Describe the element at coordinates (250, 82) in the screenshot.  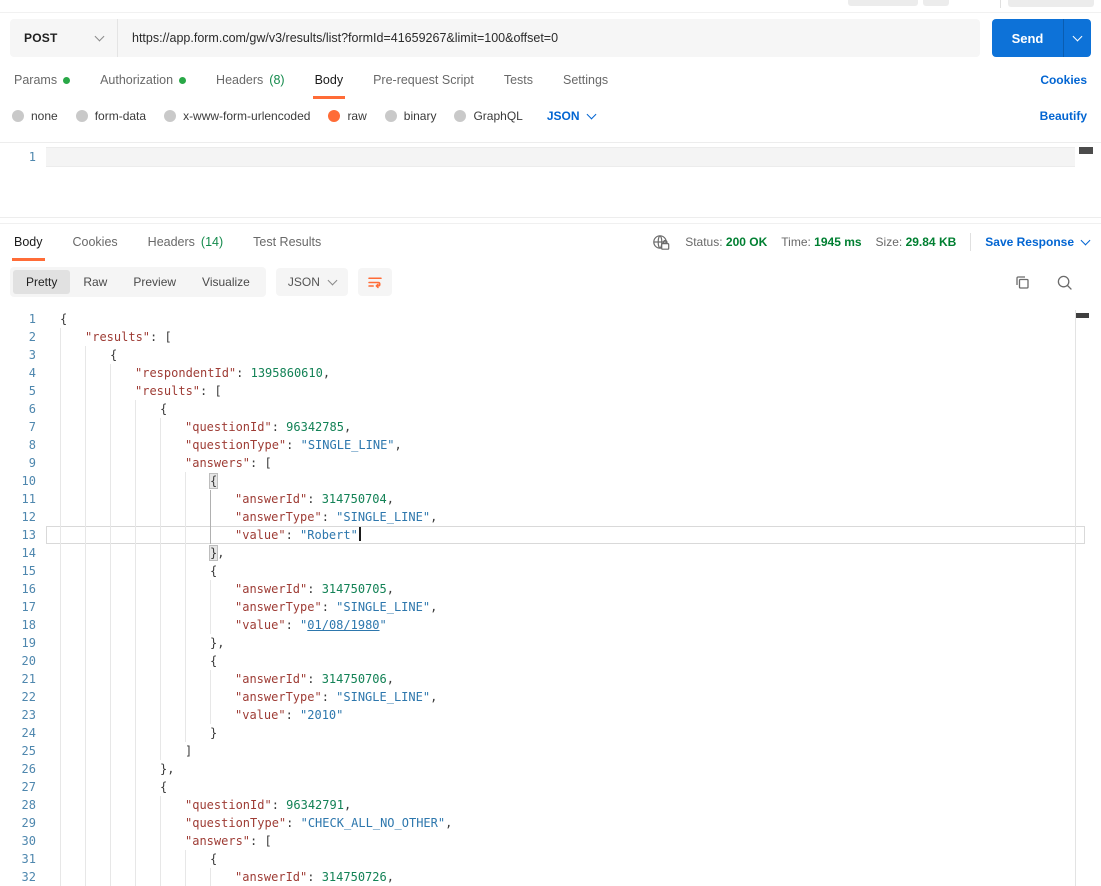
I see `request-tab-headers: Headers (8)` at that location.